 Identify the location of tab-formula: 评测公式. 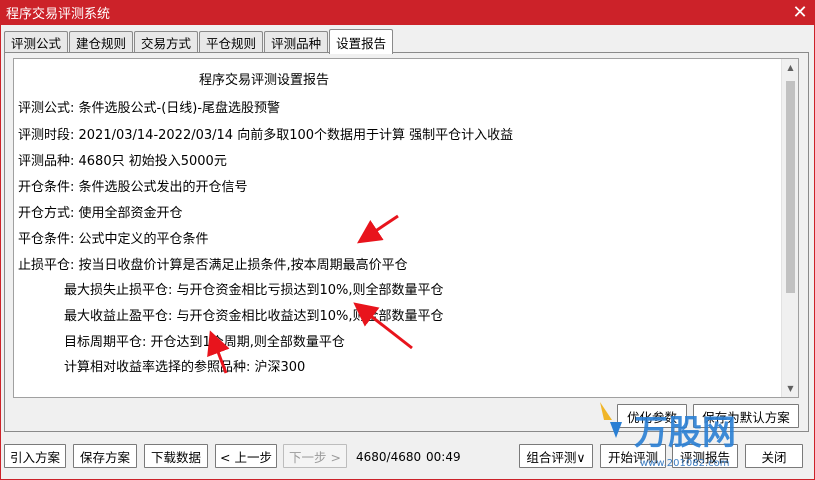
(36, 42).